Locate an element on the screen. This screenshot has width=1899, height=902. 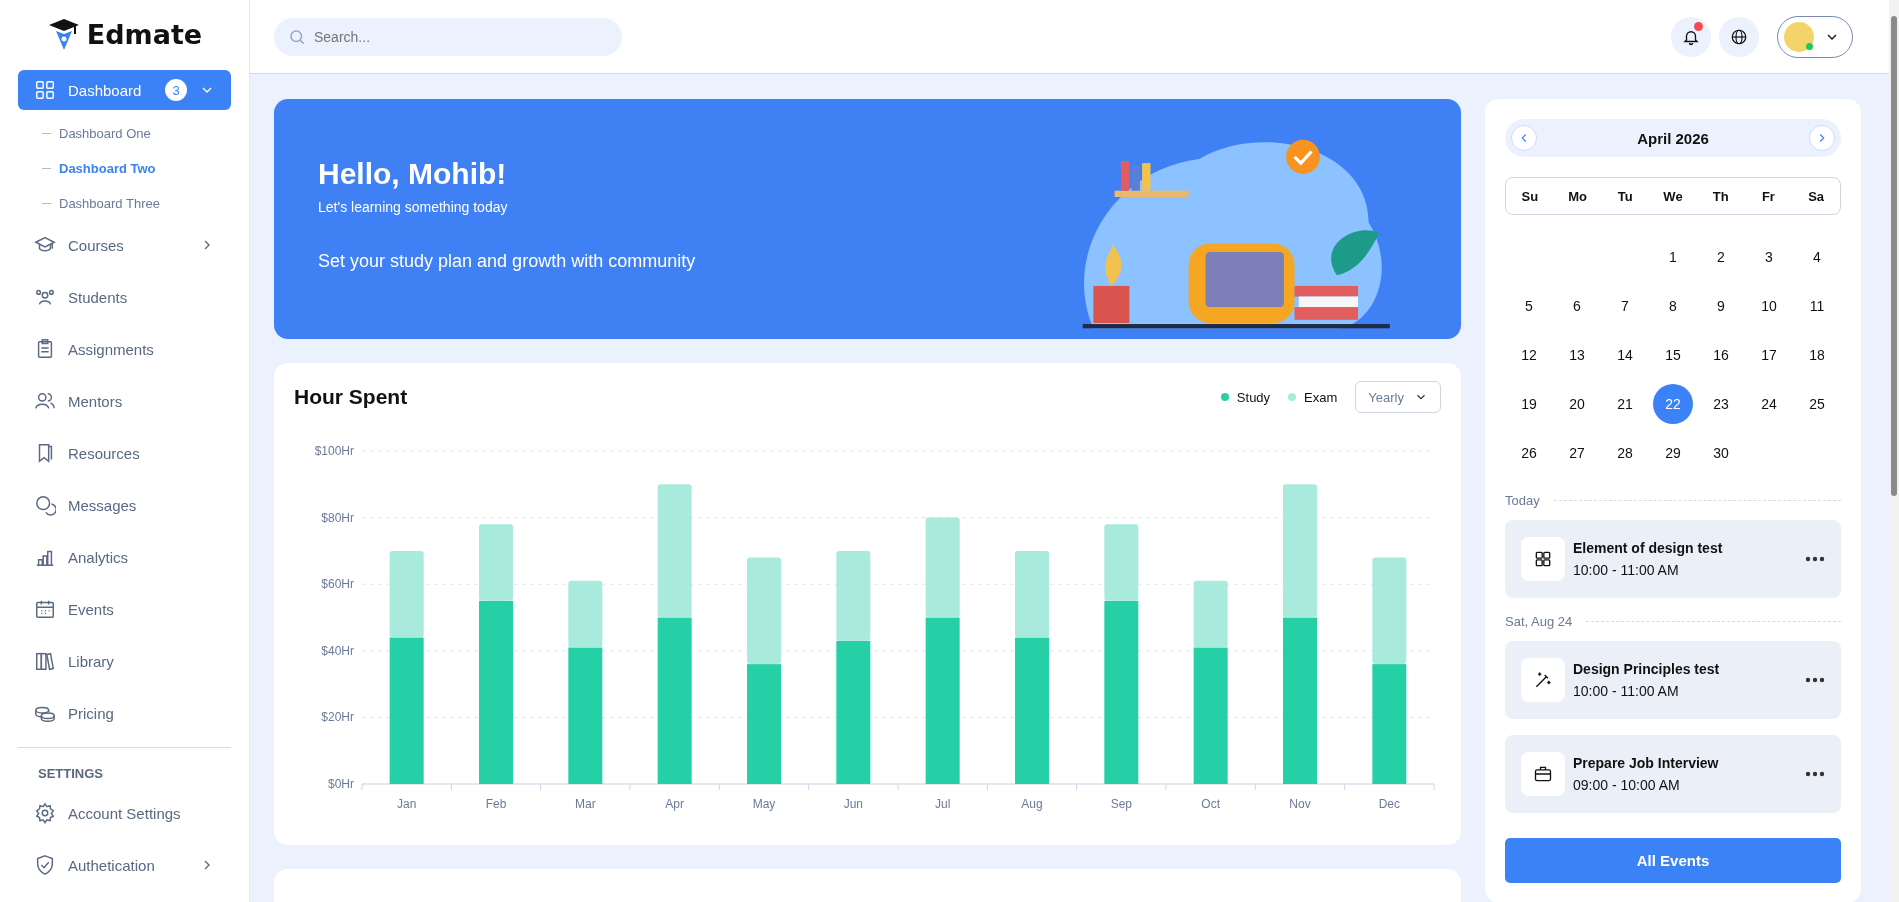
settings-icon is located at coordinates (45, 813).